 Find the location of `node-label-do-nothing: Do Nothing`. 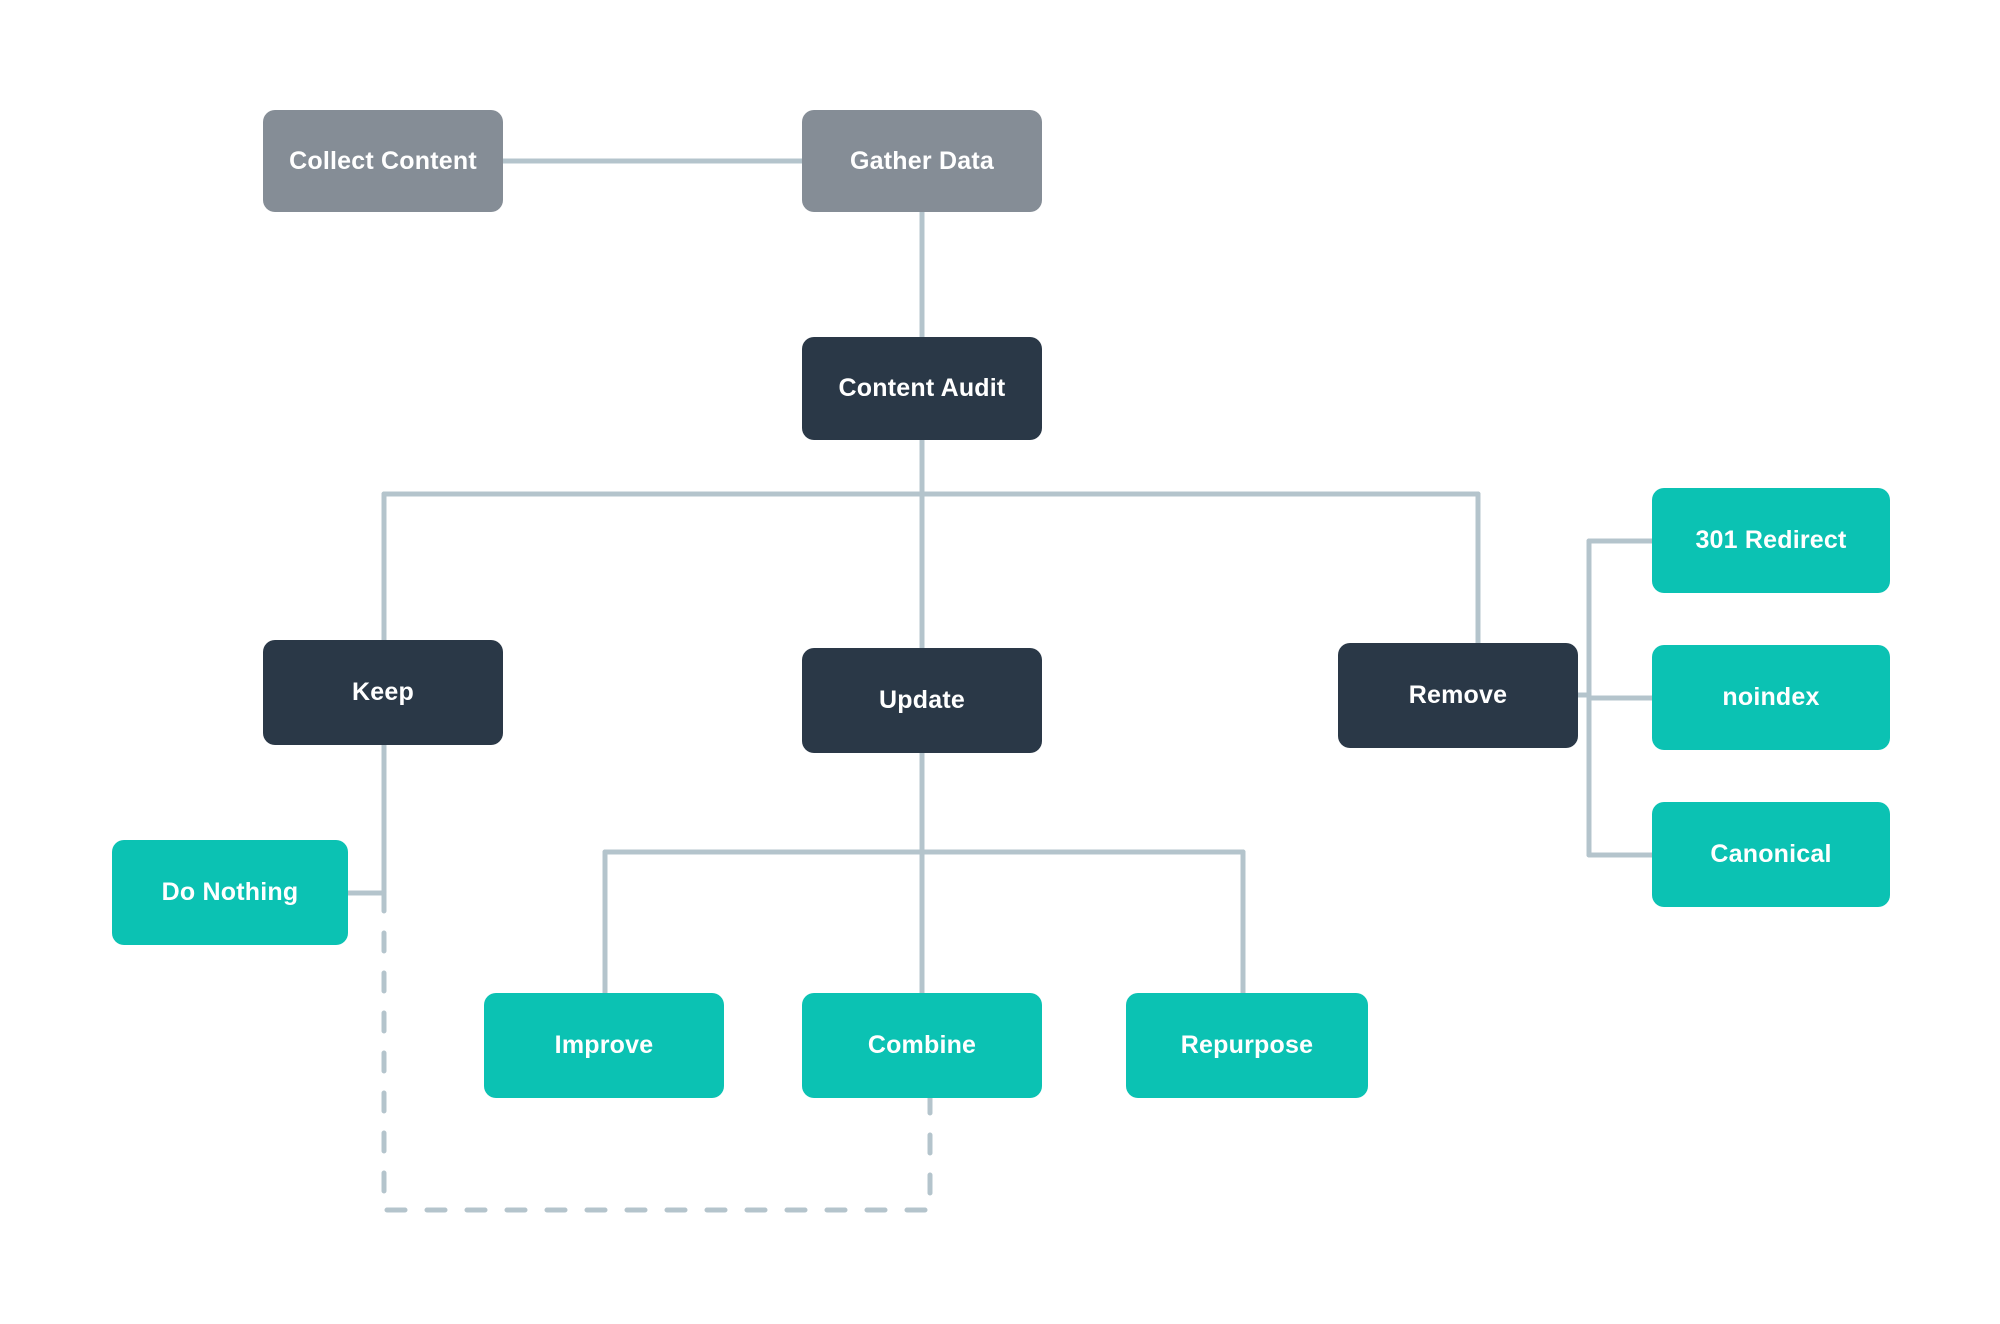

node-label-do-nothing: Do Nothing is located at coordinates (230, 892).